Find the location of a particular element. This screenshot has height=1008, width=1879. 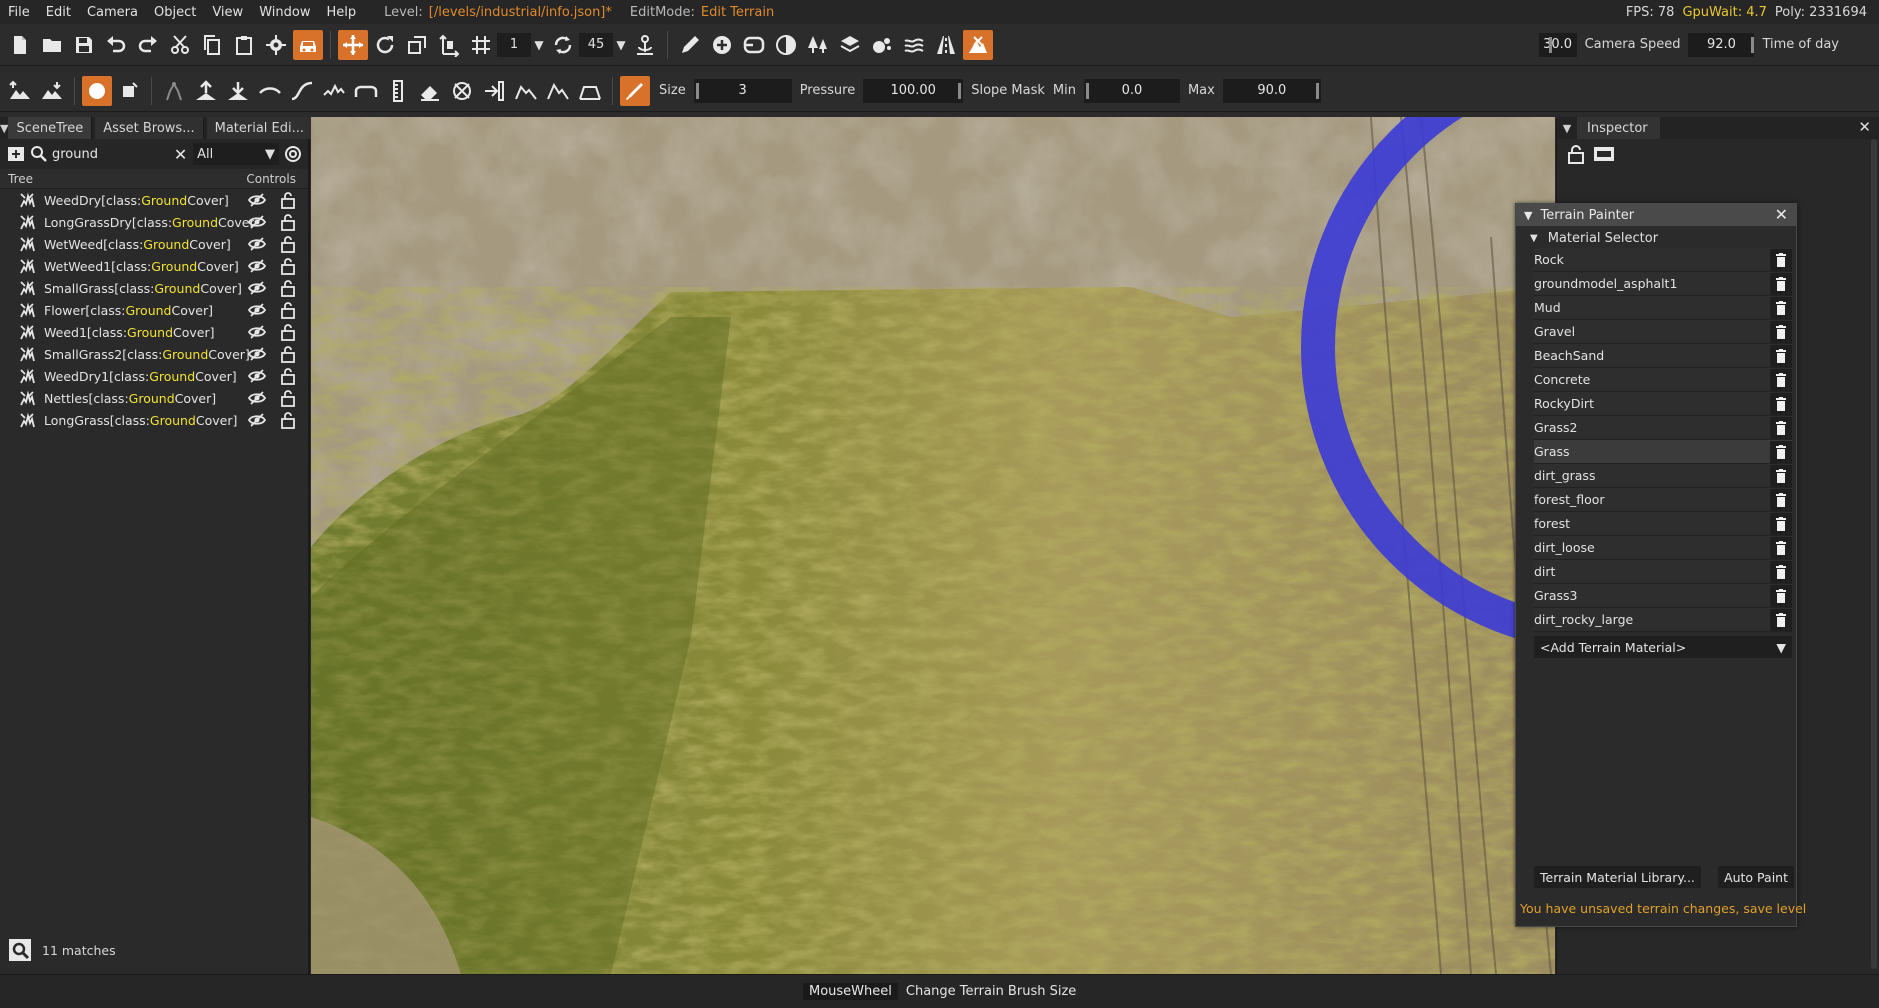

material-row: dirt_rocky_large is located at coordinates (1663, 620).